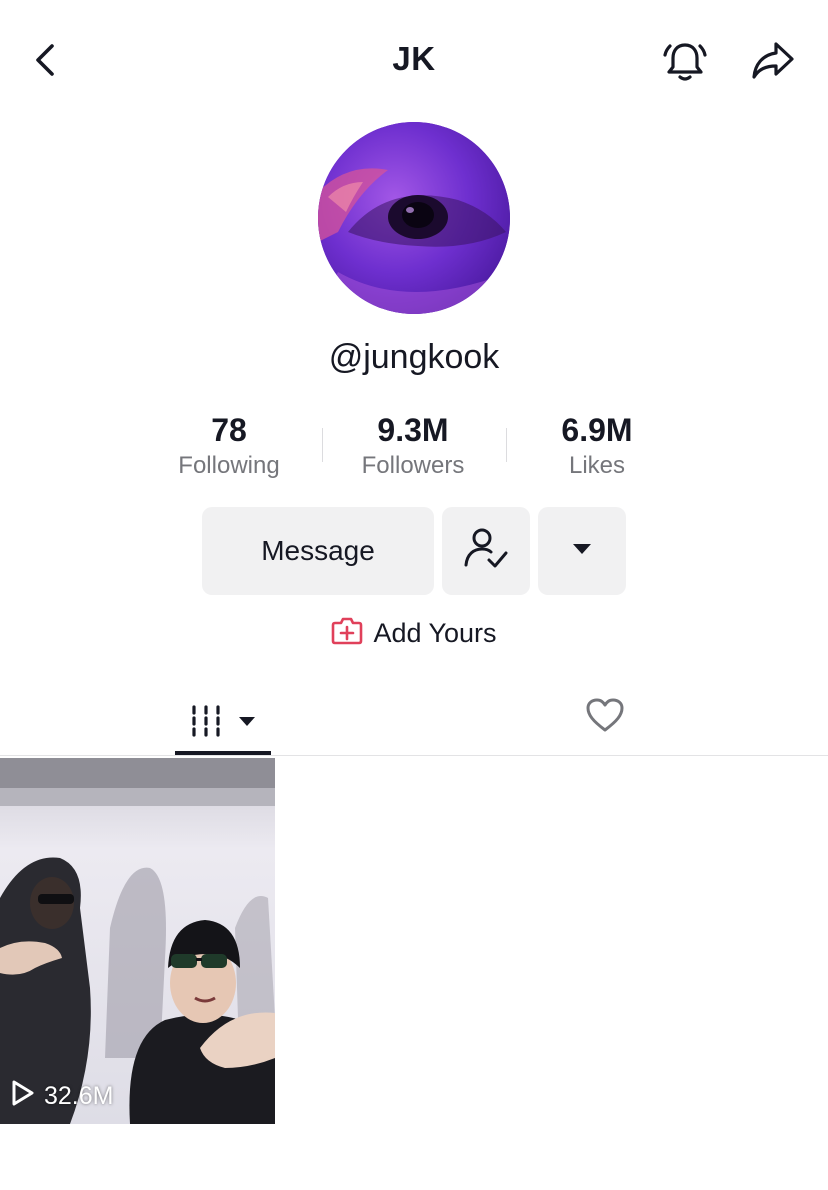 This screenshot has width=828, height=1190. I want to click on heart-outline-icon, so click(605, 717).